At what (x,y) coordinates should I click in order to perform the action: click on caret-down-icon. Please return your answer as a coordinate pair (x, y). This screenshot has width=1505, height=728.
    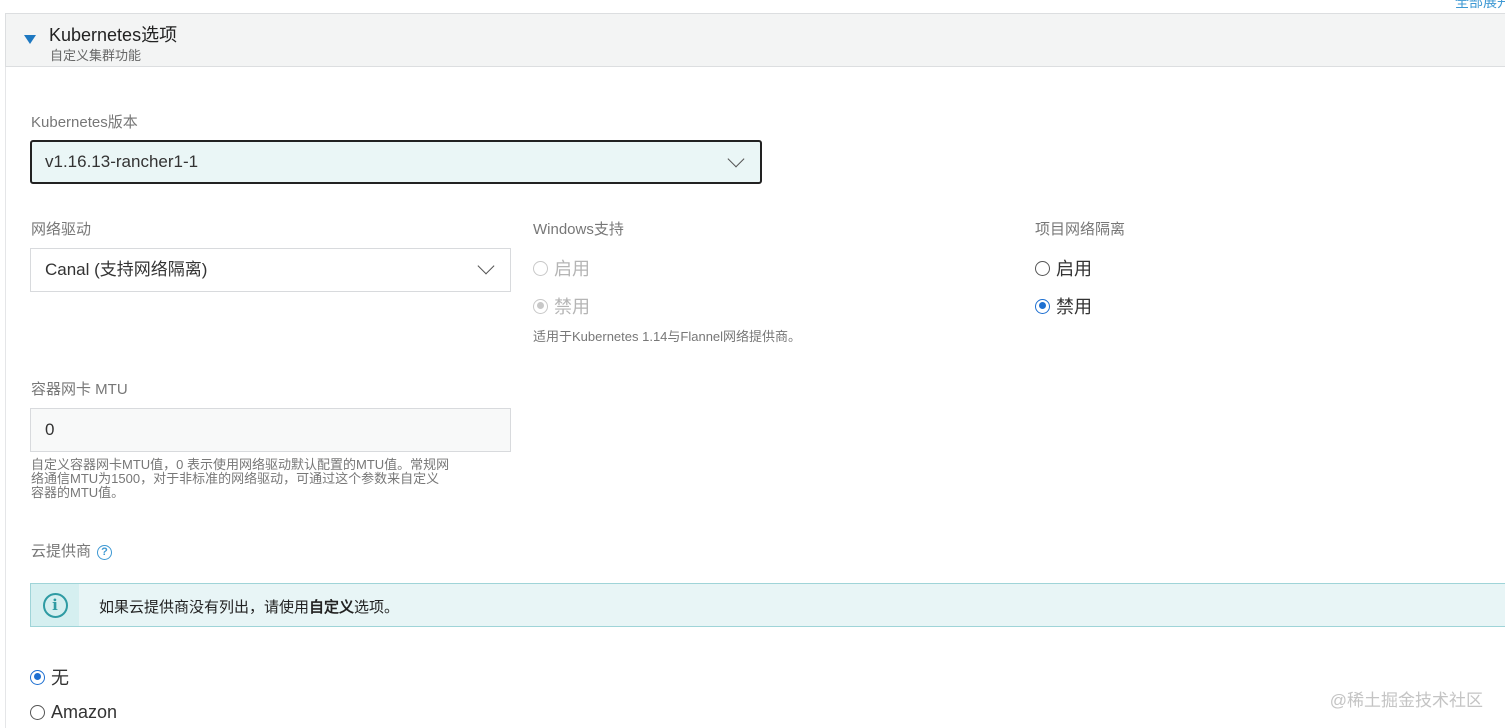
    Looking at the image, I should click on (30, 39).